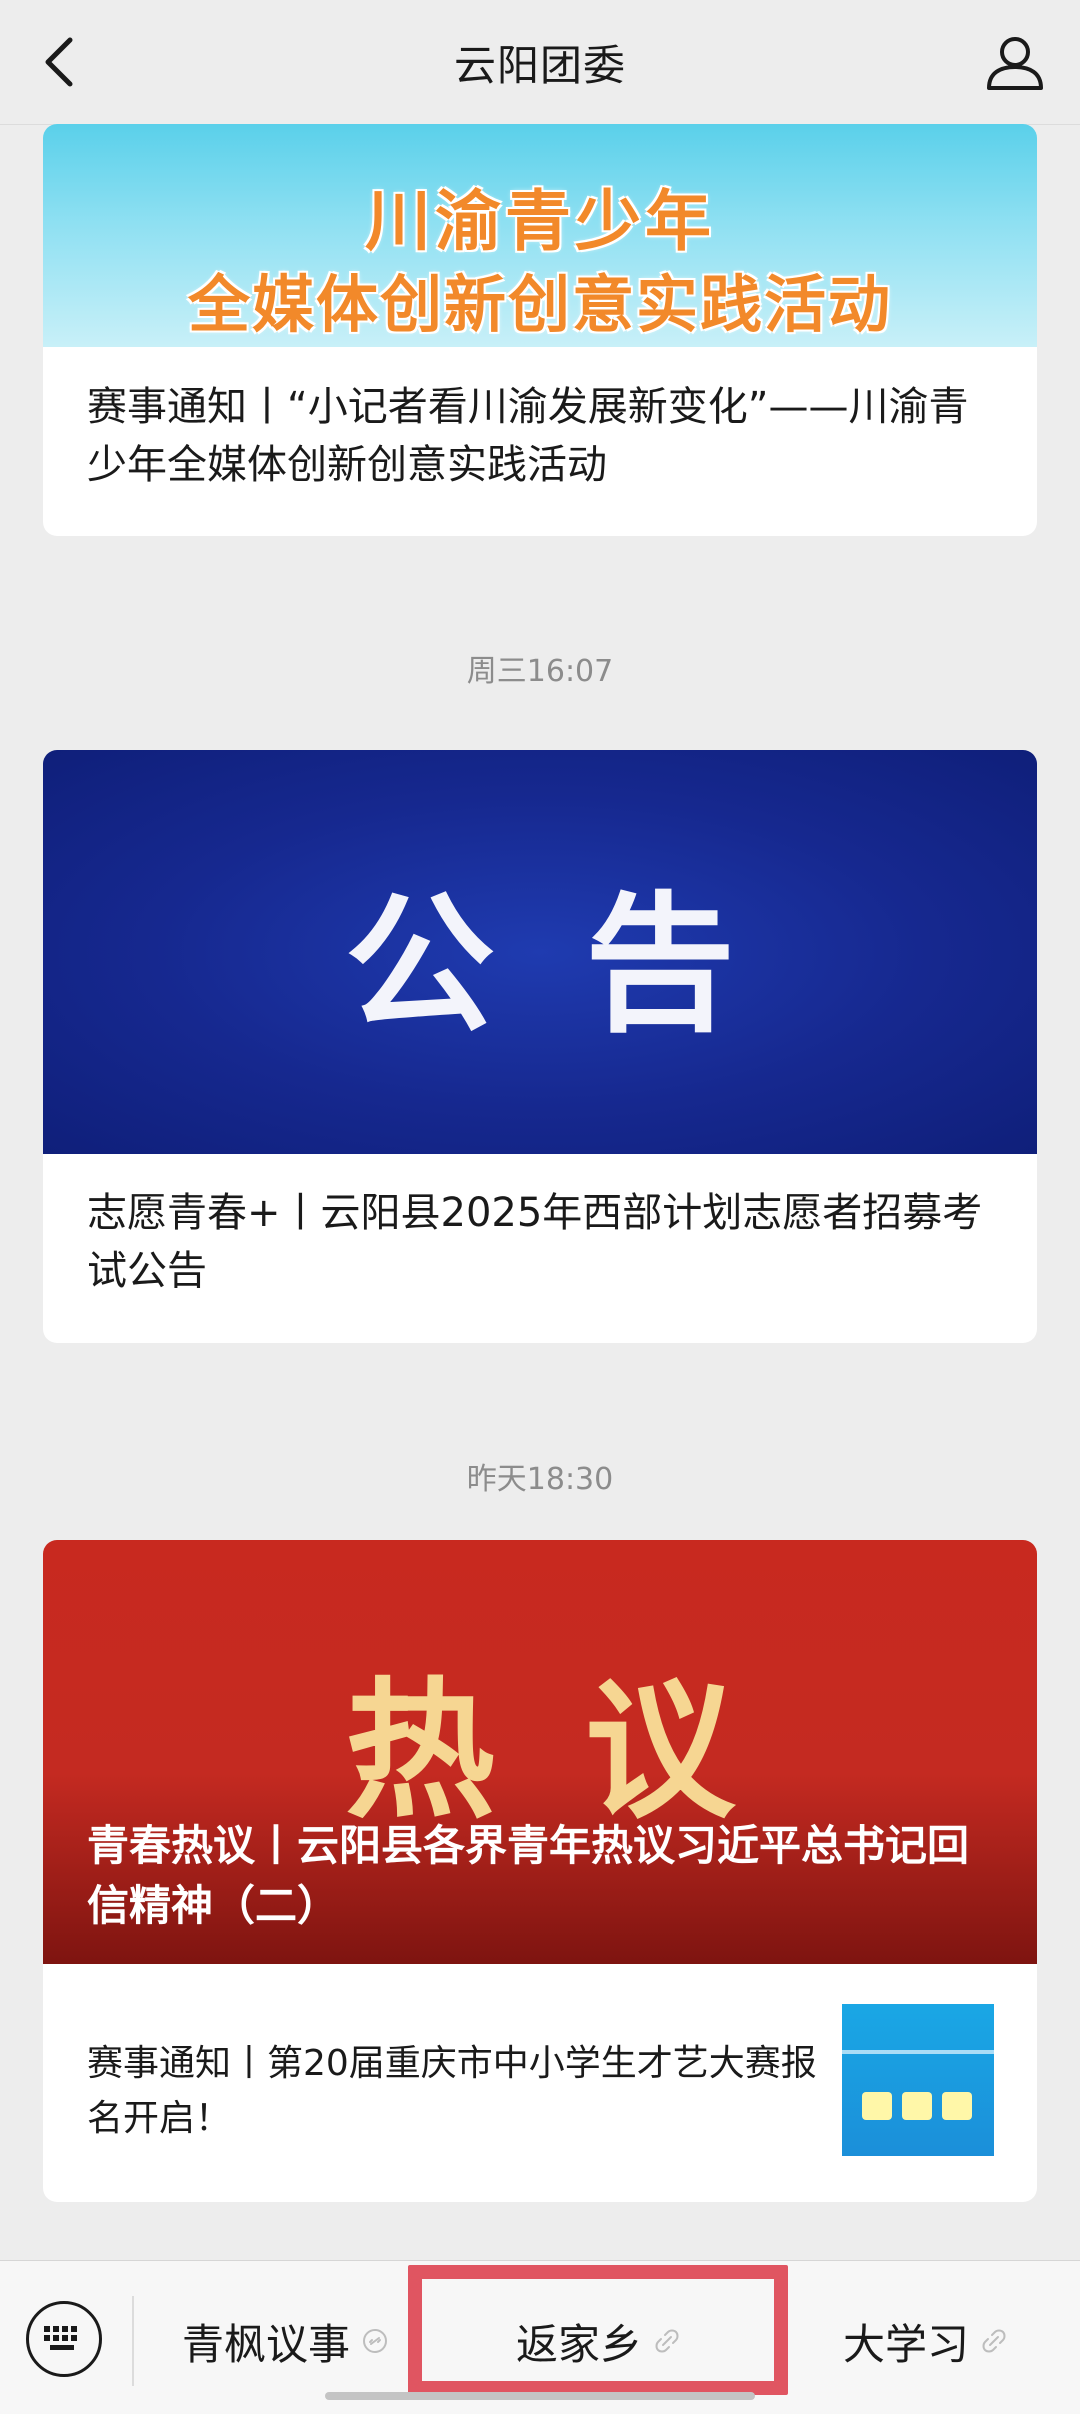 The width and height of the screenshot is (1080, 2414). What do you see at coordinates (467, 2091) in the screenshot?
I see `article-title: 赛事通知丨第20届重庆市中小学生才艺大赛报名开启！` at bounding box center [467, 2091].